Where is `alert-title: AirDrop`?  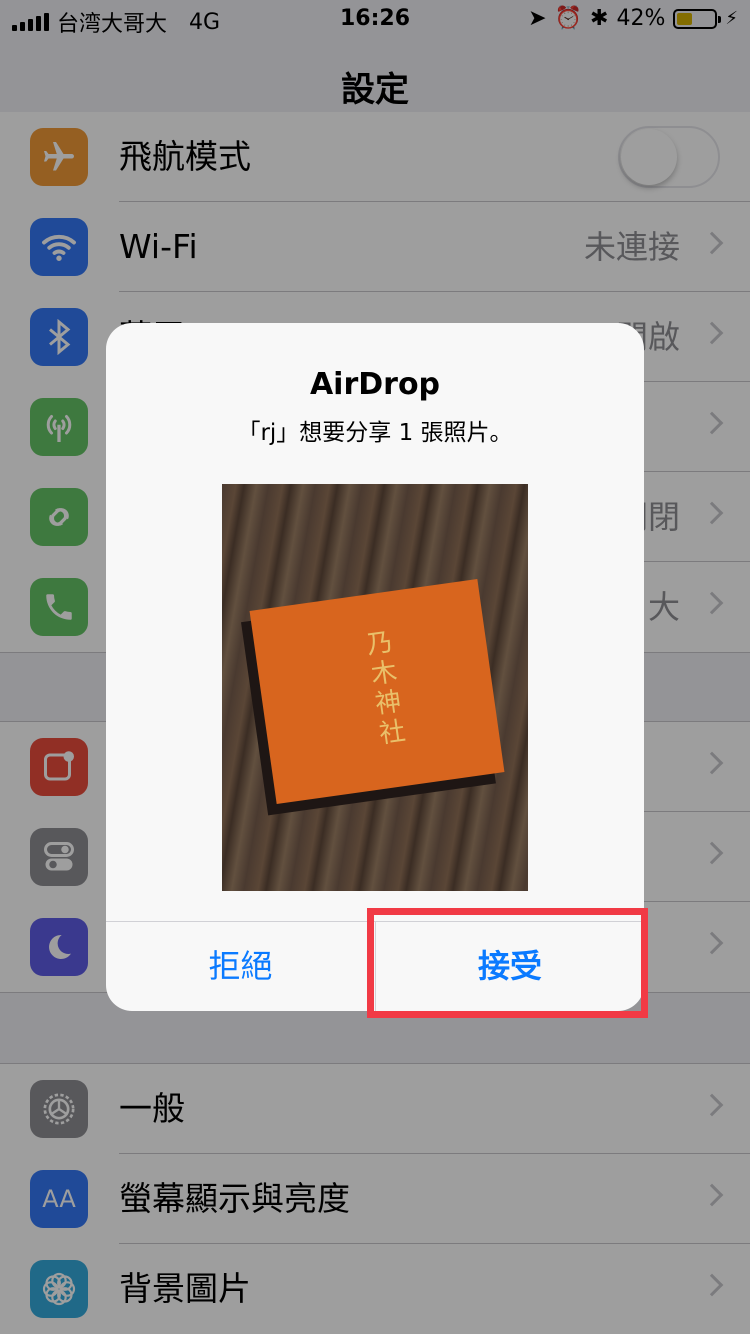 alert-title: AirDrop is located at coordinates (375, 384).